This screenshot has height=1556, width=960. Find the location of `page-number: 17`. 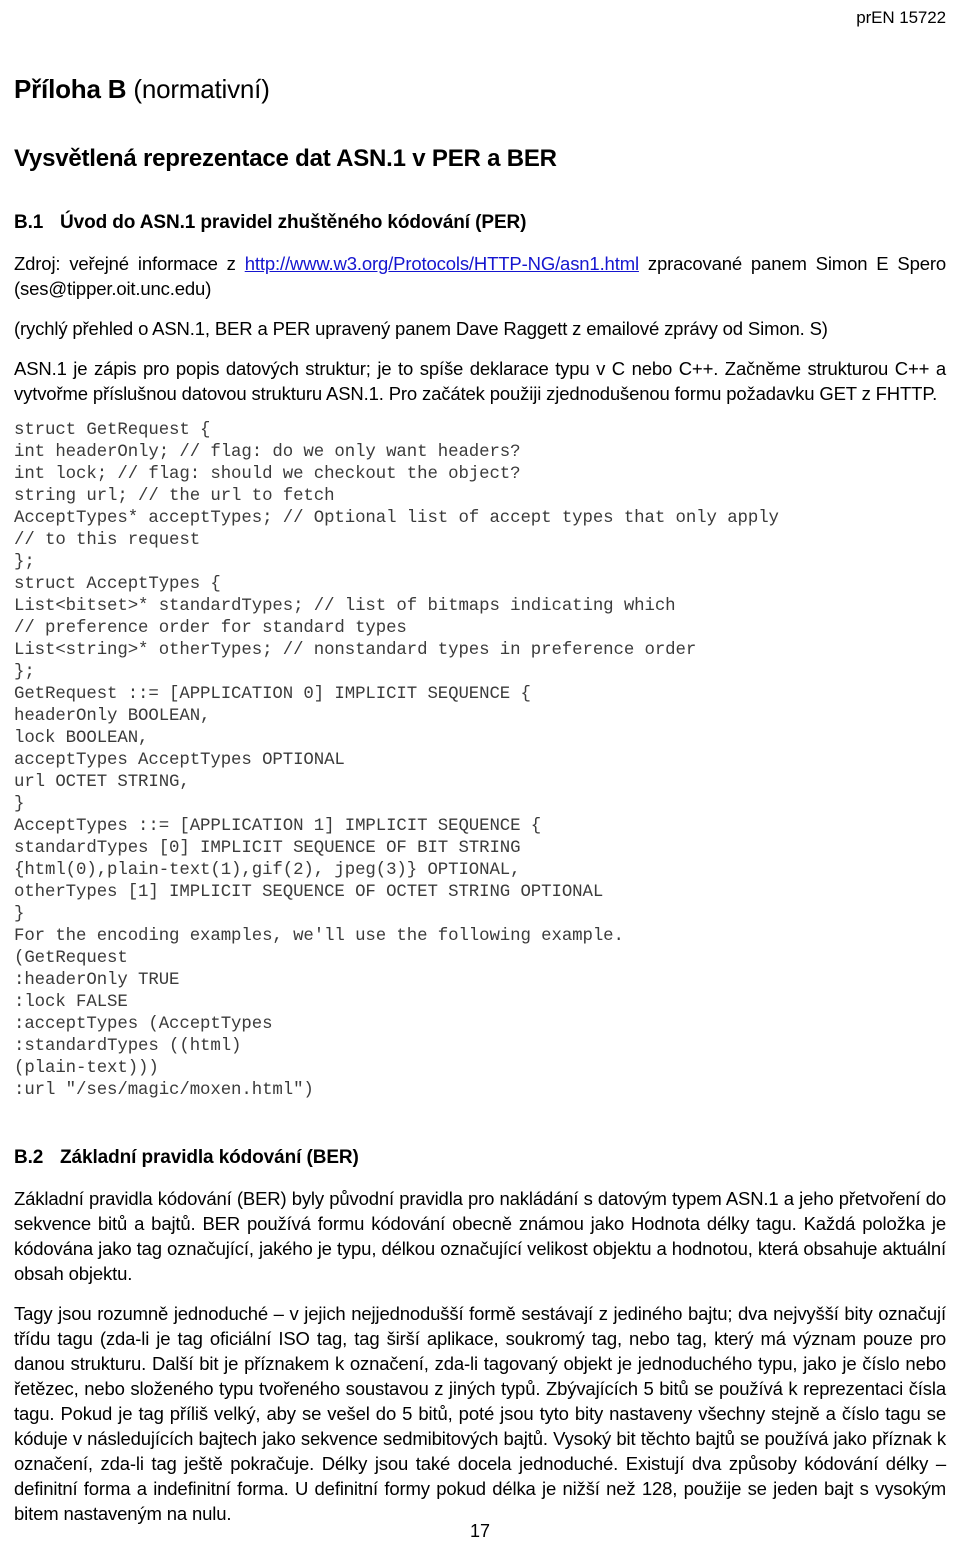

page-number: 17 is located at coordinates (480, 1531).